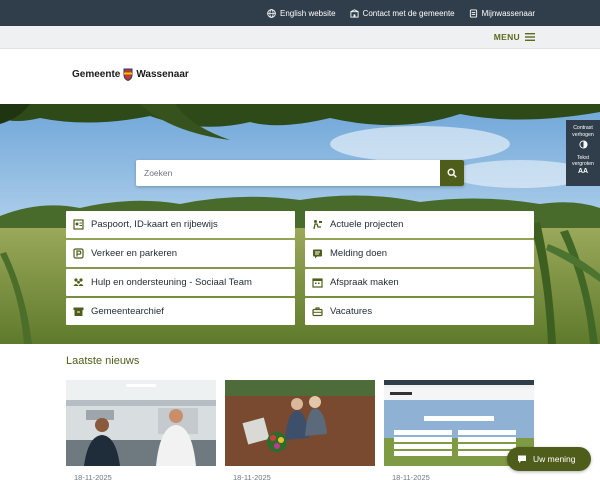 This screenshot has width=600, height=480. Describe the element at coordinates (408, 13) in the screenshot. I see `contact-label: Contact met de gemeente` at that location.